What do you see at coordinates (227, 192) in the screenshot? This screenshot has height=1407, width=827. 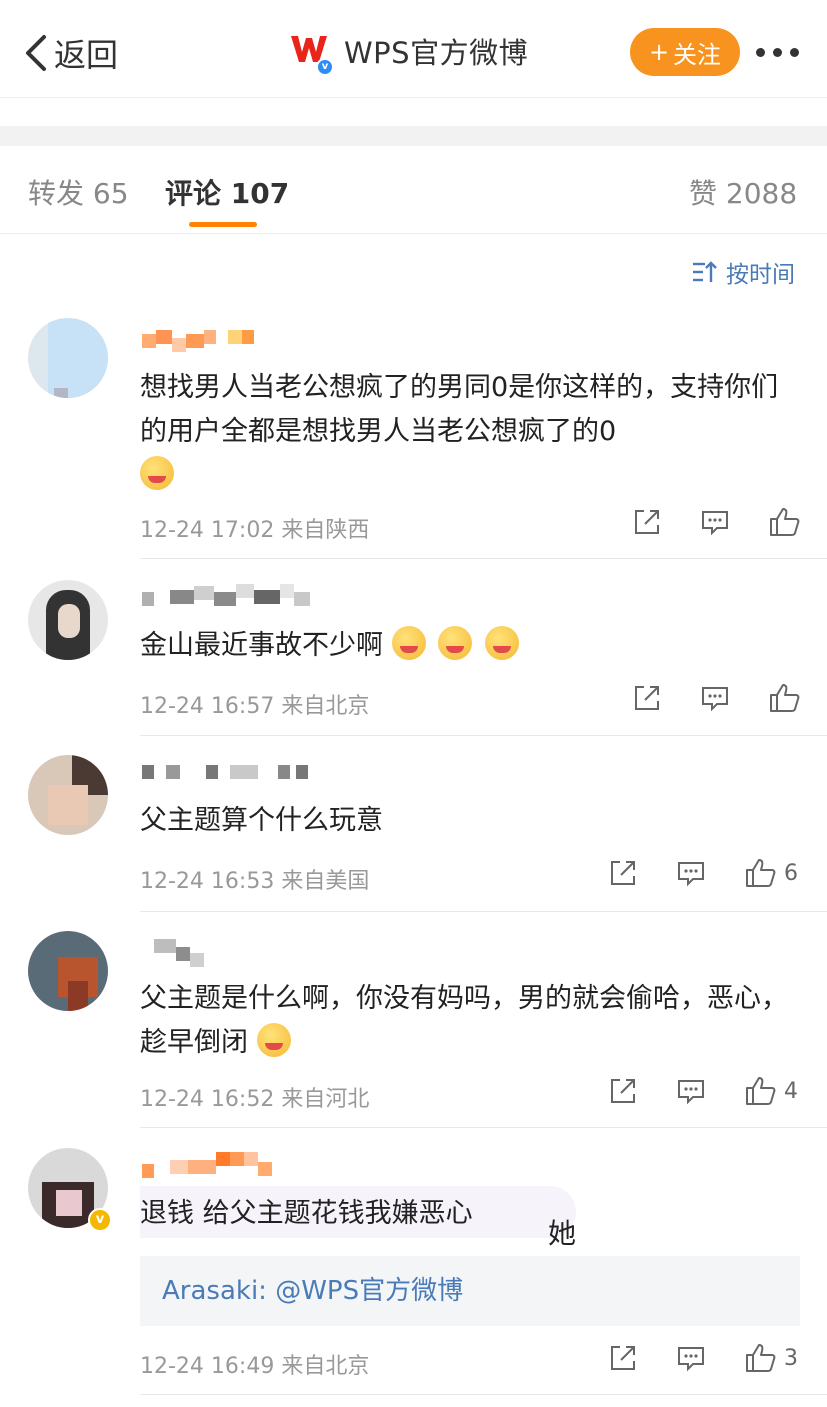 I see `tab-comment: 评论 107` at bounding box center [227, 192].